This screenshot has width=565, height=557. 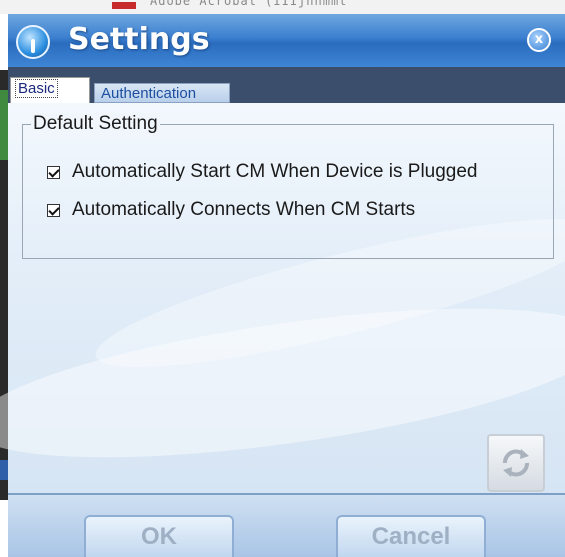 I want to click on background-pdf-icon, so click(x=124, y=5).